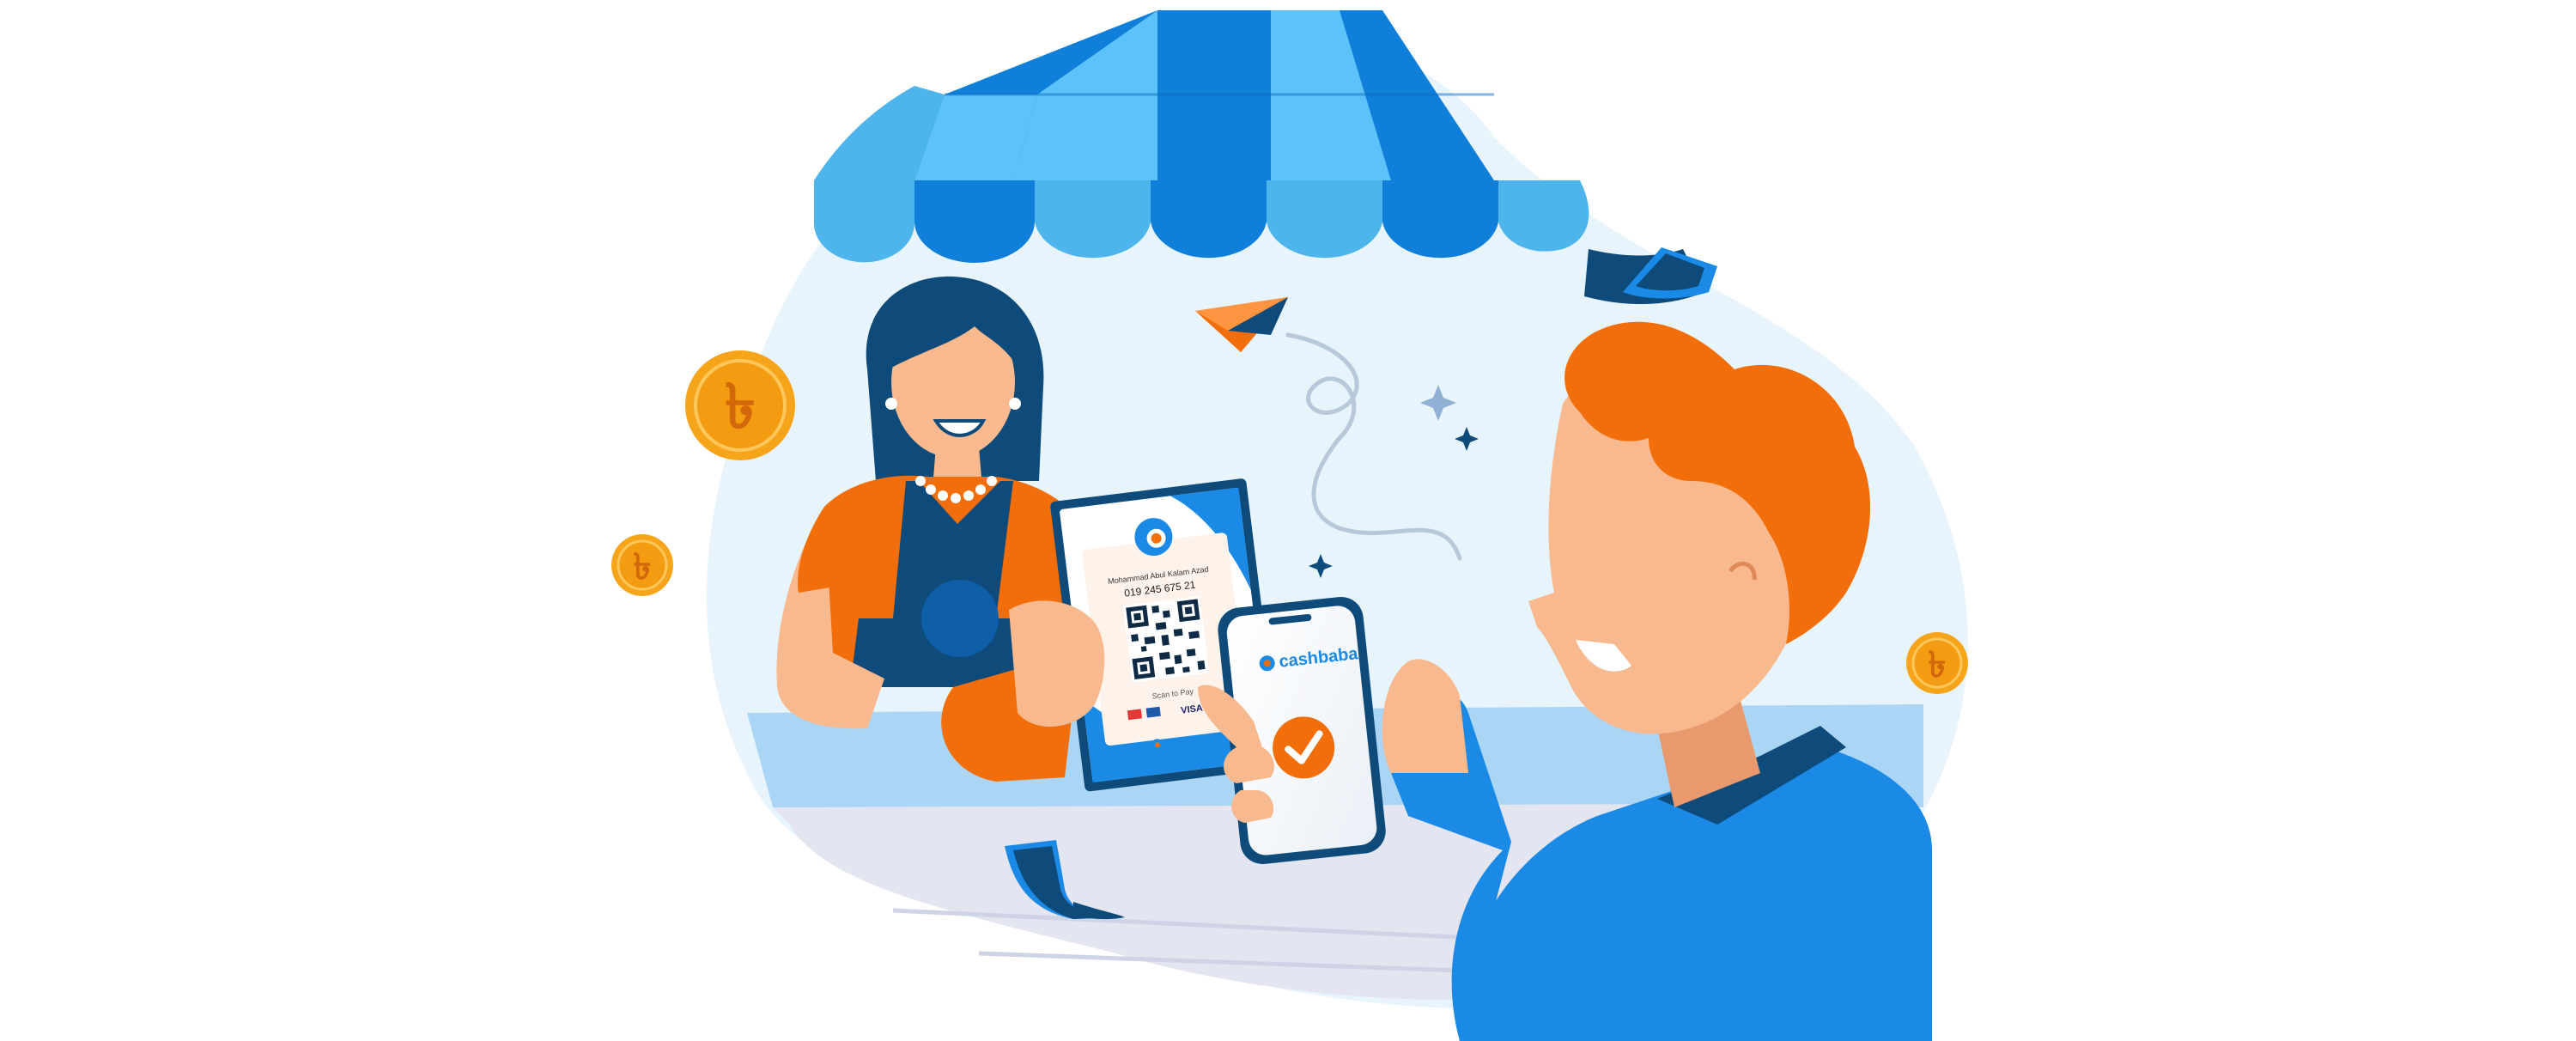  Describe the element at coordinates (1057, 663) in the screenshot. I see `shopkeeper-hand` at that location.